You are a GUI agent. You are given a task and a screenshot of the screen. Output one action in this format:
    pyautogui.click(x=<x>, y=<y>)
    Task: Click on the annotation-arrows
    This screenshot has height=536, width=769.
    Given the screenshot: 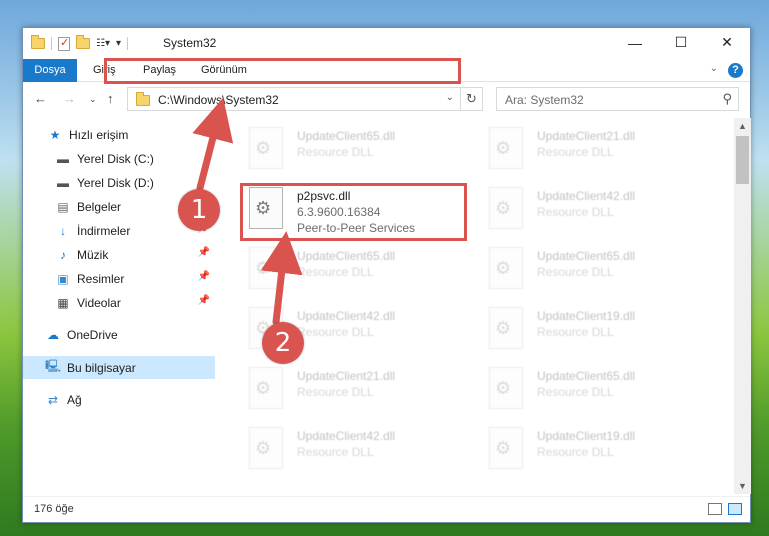 What is the action you would take?
    pyautogui.click(x=247, y=211)
    